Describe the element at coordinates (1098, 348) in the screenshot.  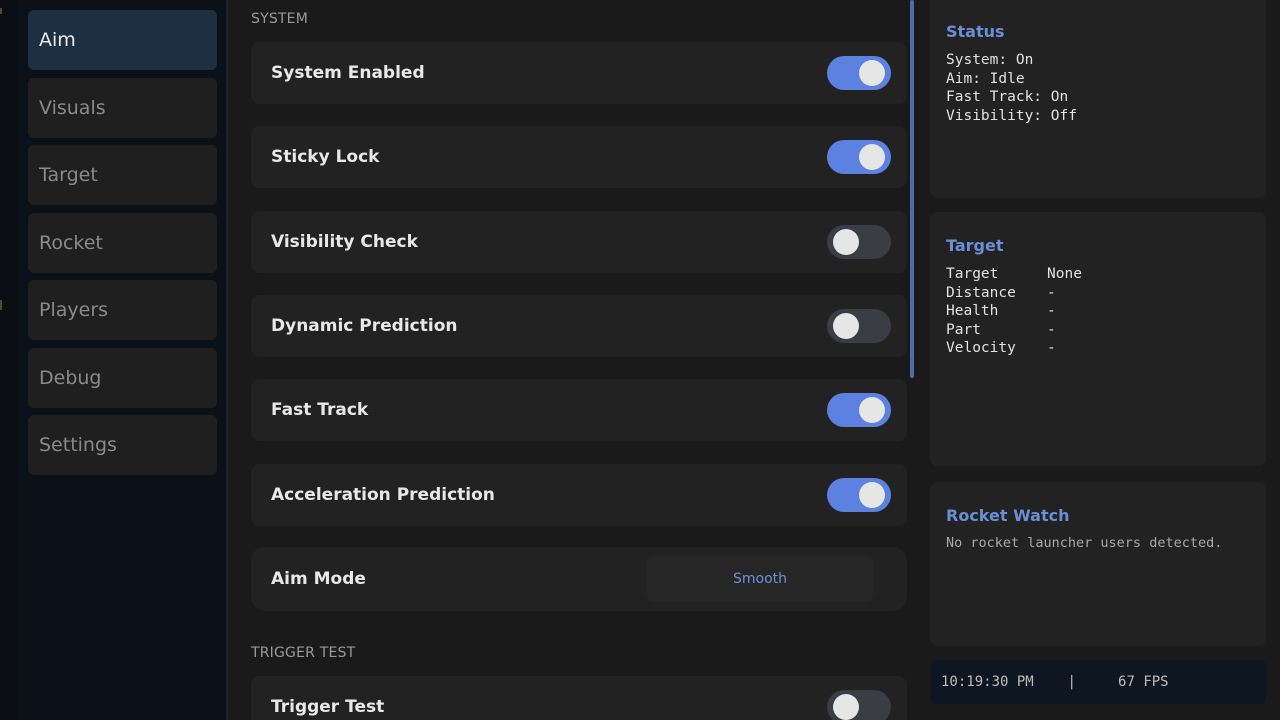
I see `target-row: Velocity -` at that location.